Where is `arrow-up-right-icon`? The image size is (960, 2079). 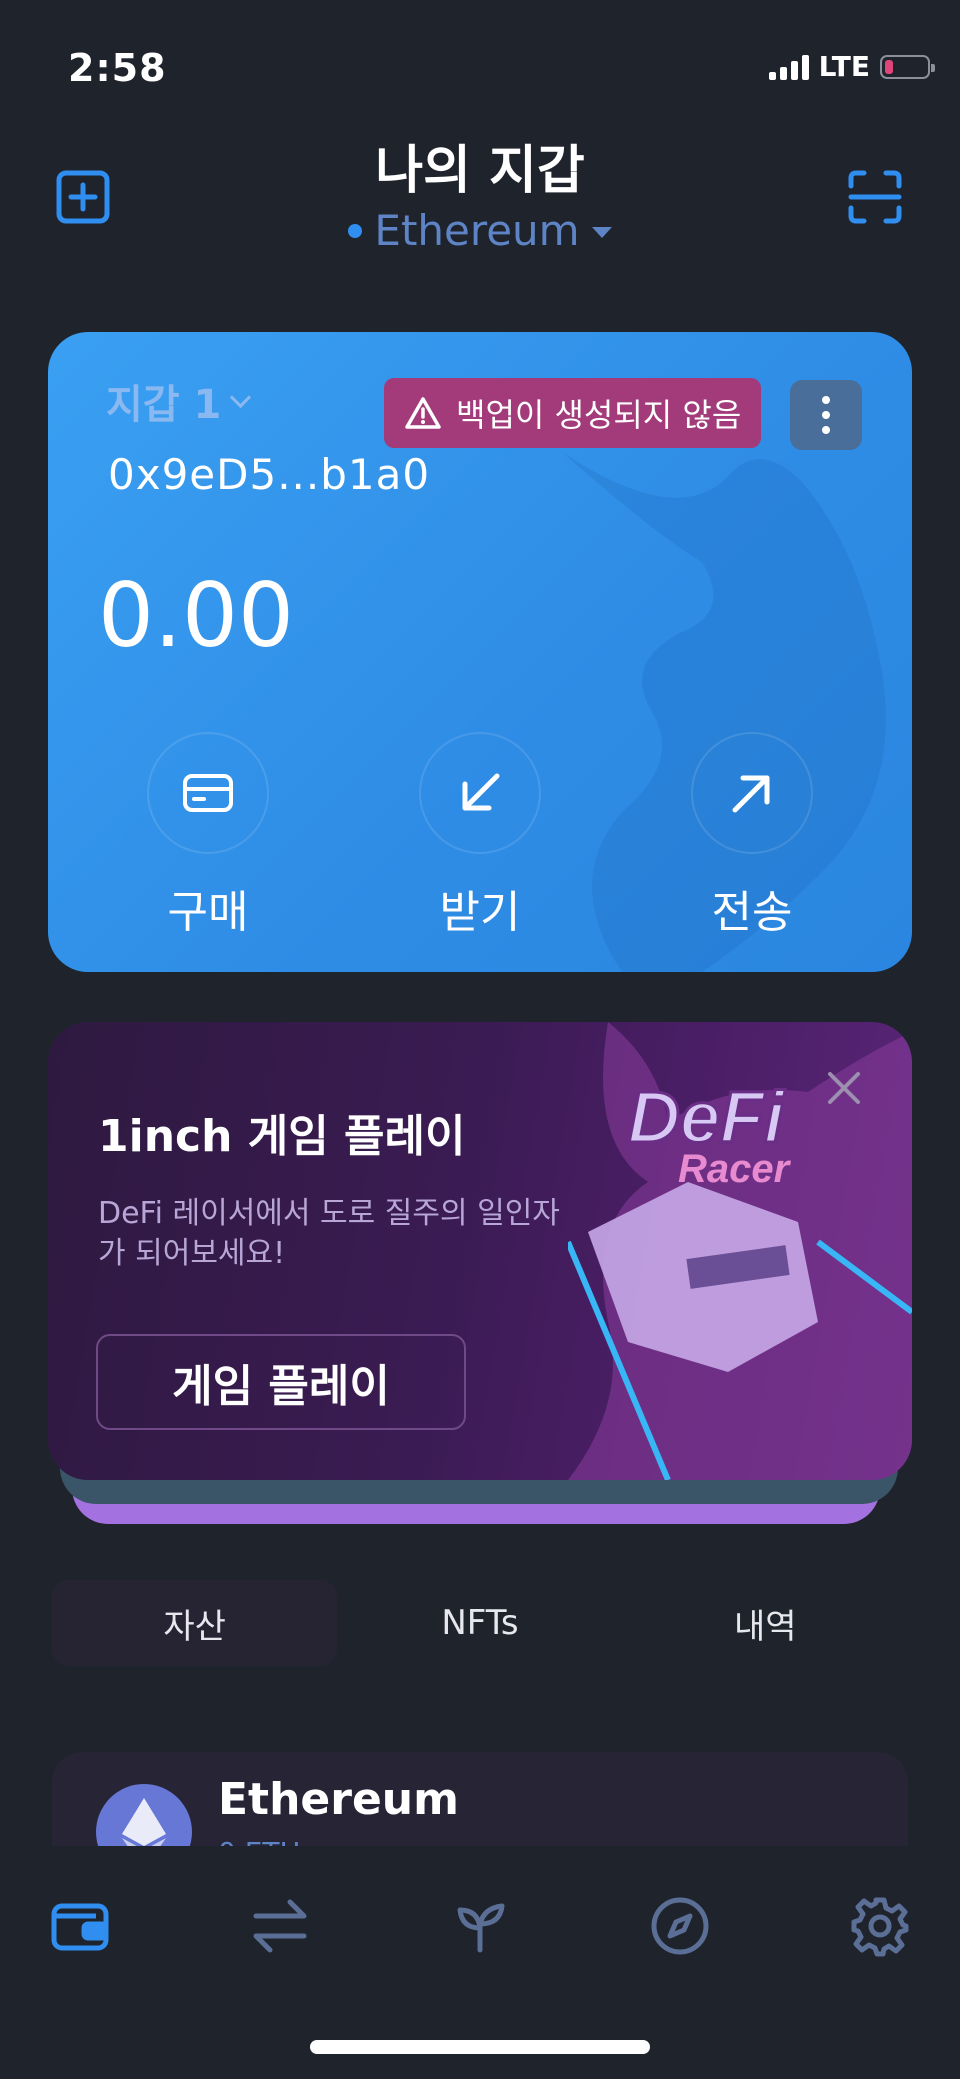
arrow-up-right-icon is located at coordinates (751, 794).